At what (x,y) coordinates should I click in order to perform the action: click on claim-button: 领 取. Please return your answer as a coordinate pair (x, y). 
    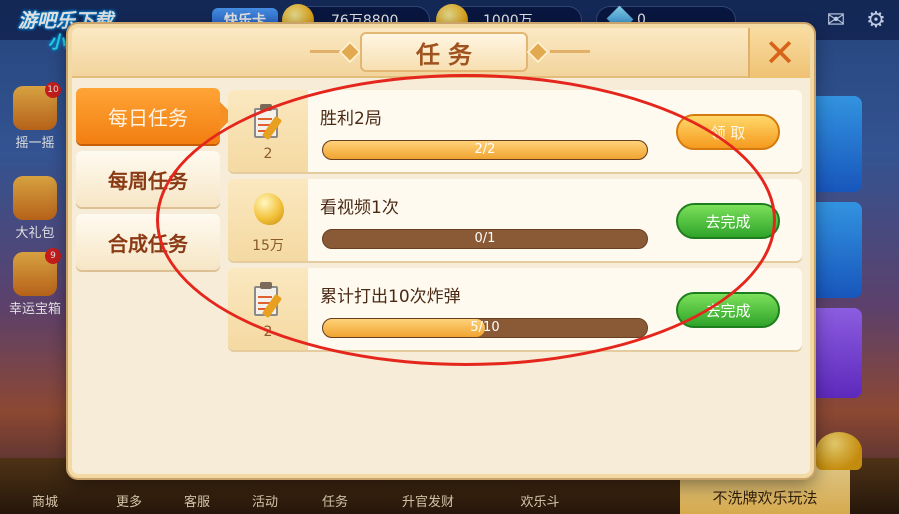
    Looking at the image, I should click on (728, 132).